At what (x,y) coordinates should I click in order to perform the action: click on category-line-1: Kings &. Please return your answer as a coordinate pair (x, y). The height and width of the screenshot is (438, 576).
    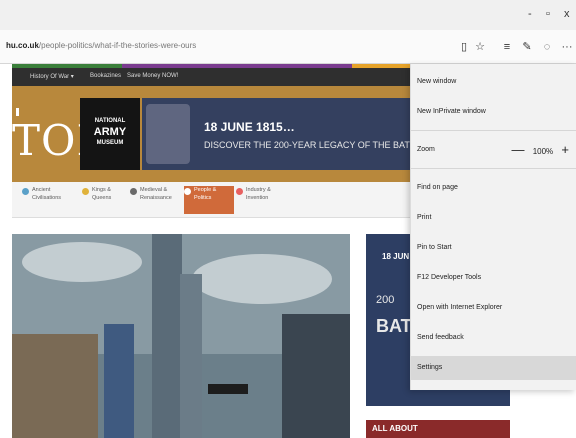
    Looking at the image, I should click on (101, 190).